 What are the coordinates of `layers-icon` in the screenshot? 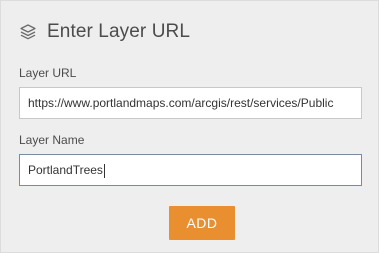 It's located at (28, 32).